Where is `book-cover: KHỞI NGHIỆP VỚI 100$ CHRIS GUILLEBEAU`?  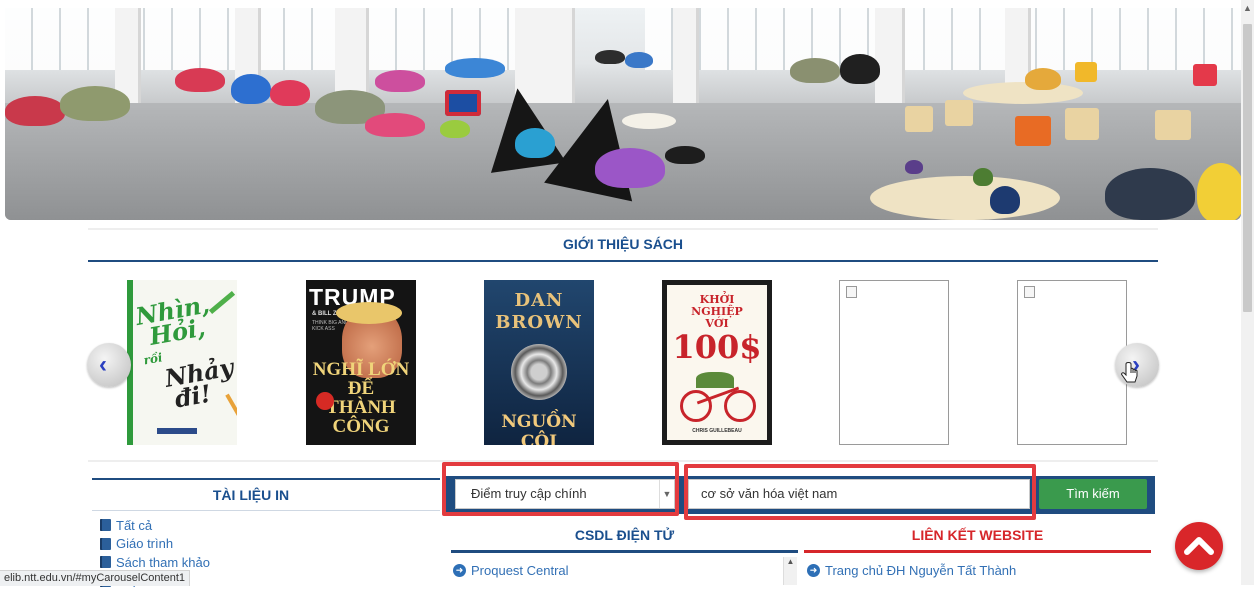
book-cover: KHỞI NGHIỆP VỚI 100$ CHRIS GUILLEBEAU is located at coordinates (717, 362).